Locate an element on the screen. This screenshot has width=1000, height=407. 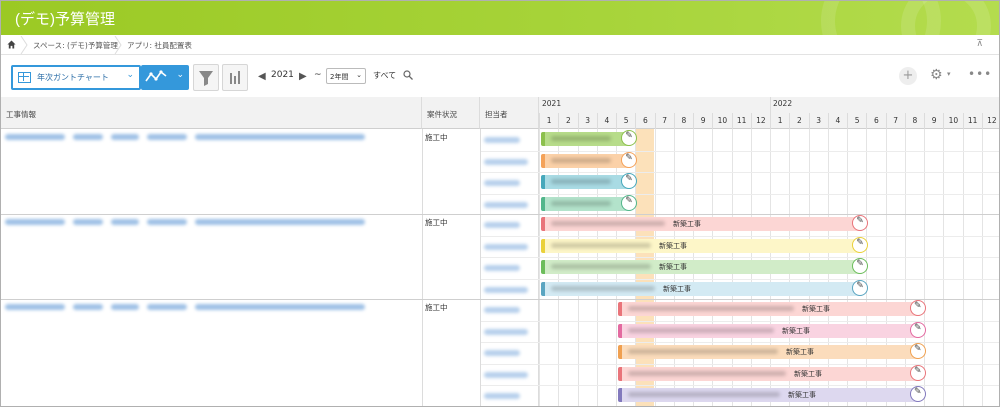
table-icon is located at coordinates (24, 77).